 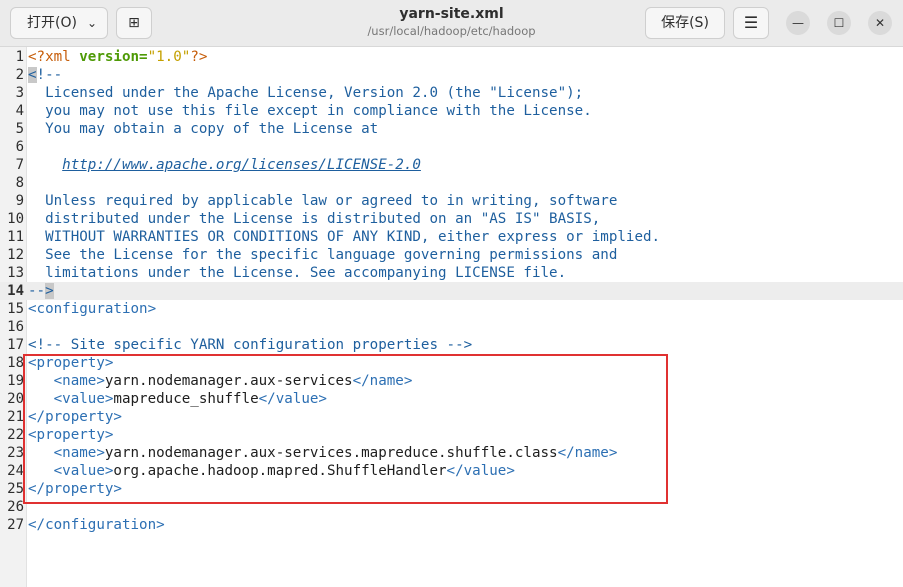 I want to click on line-number: 24, so click(x=15, y=471).